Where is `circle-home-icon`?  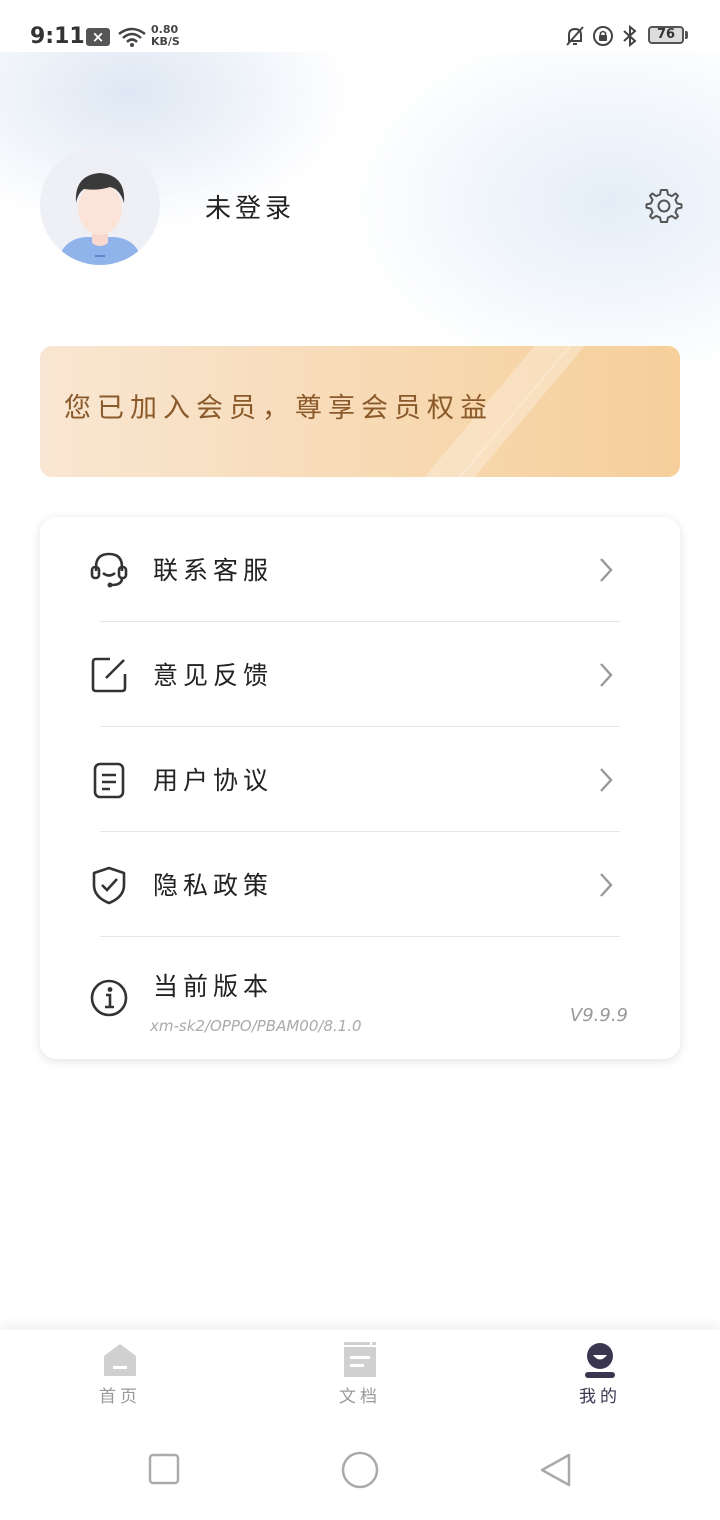 circle-home-icon is located at coordinates (360, 1470).